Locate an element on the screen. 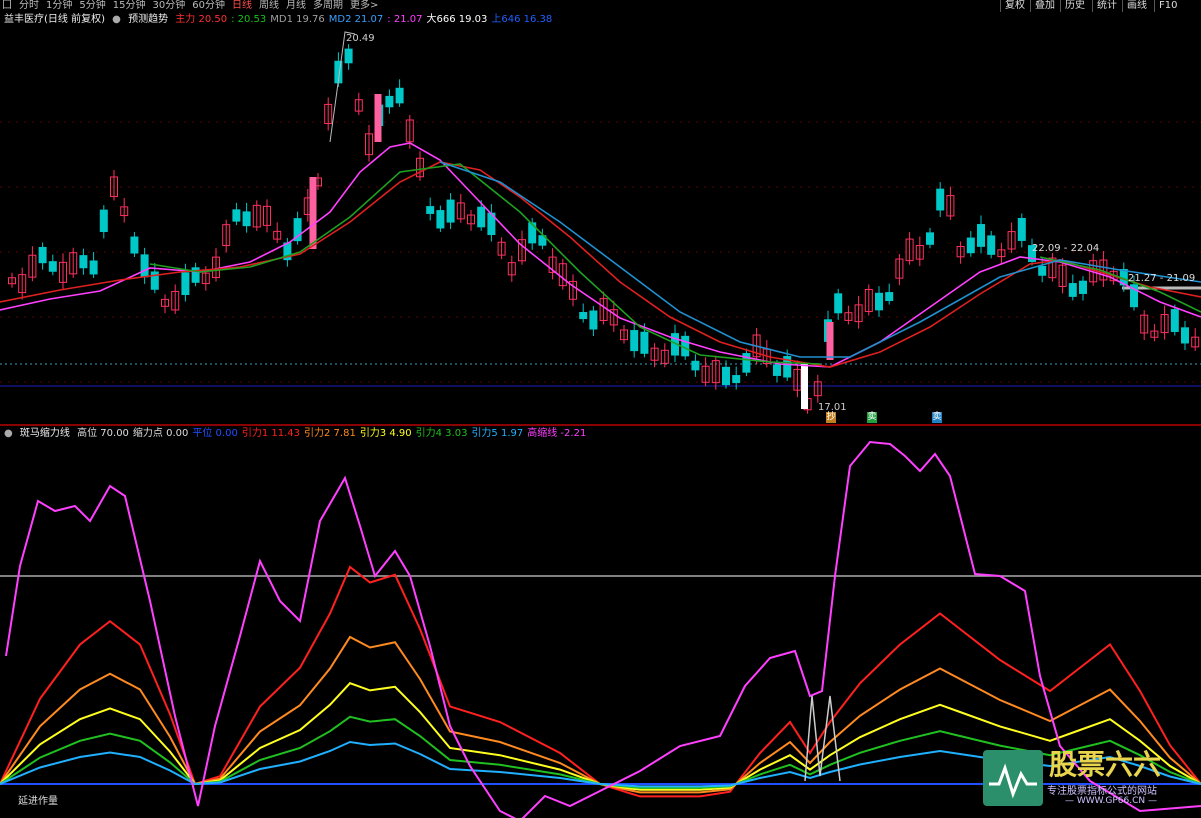 The height and width of the screenshot is (818, 1201). period-tab-4: 15分钟 is located at coordinates (129, 5).